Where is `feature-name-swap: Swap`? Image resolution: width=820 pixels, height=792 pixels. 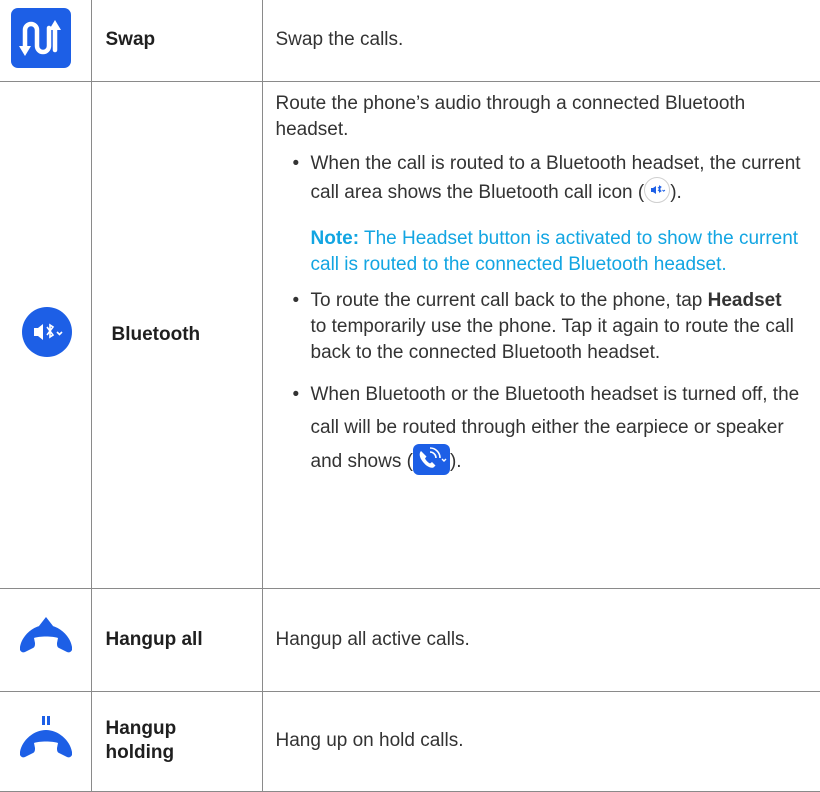 feature-name-swap: Swap is located at coordinates (176, 41).